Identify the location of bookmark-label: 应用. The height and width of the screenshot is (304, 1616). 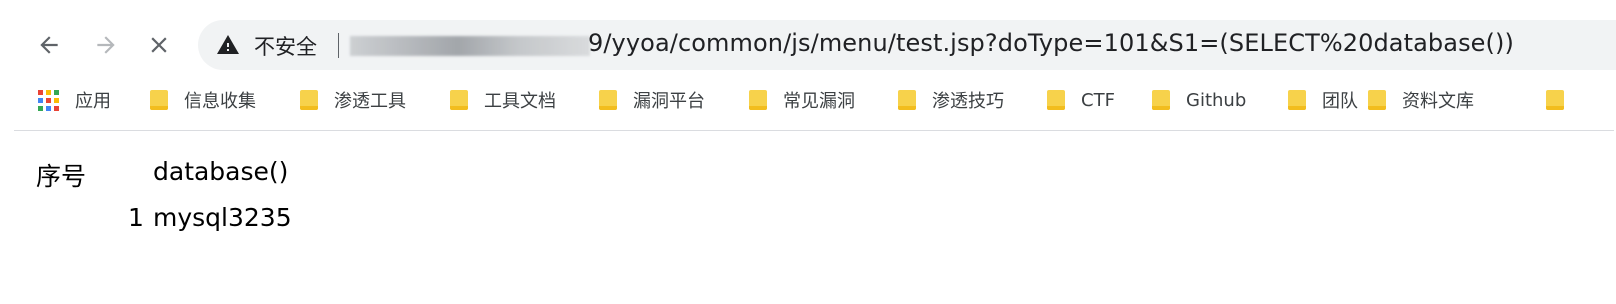
(93, 101).